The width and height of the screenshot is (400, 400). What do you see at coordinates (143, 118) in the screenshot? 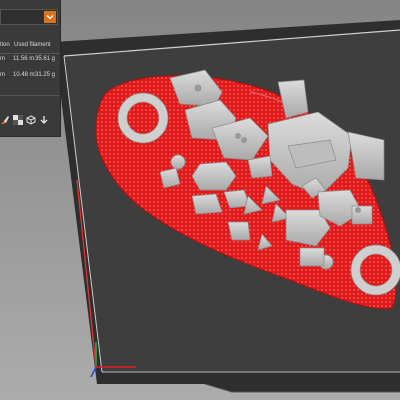
I see `ring-part-left` at bounding box center [143, 118].